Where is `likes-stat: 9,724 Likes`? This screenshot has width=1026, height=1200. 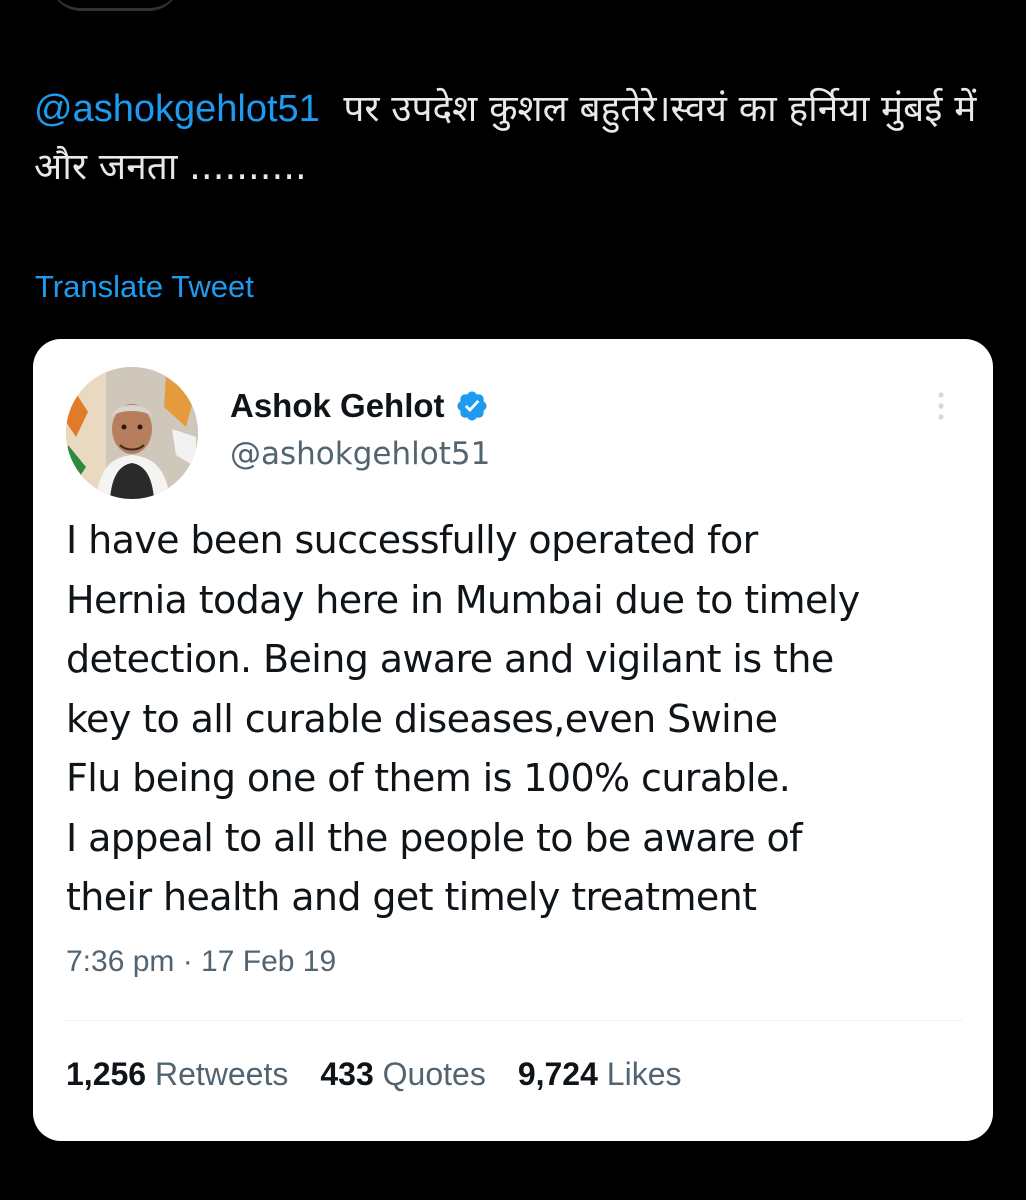
likes-stat: 9,724 Likes is located at coordinates (600, 1074).